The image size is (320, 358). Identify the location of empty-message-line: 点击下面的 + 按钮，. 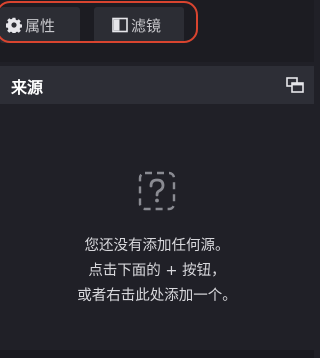
(157, 271).